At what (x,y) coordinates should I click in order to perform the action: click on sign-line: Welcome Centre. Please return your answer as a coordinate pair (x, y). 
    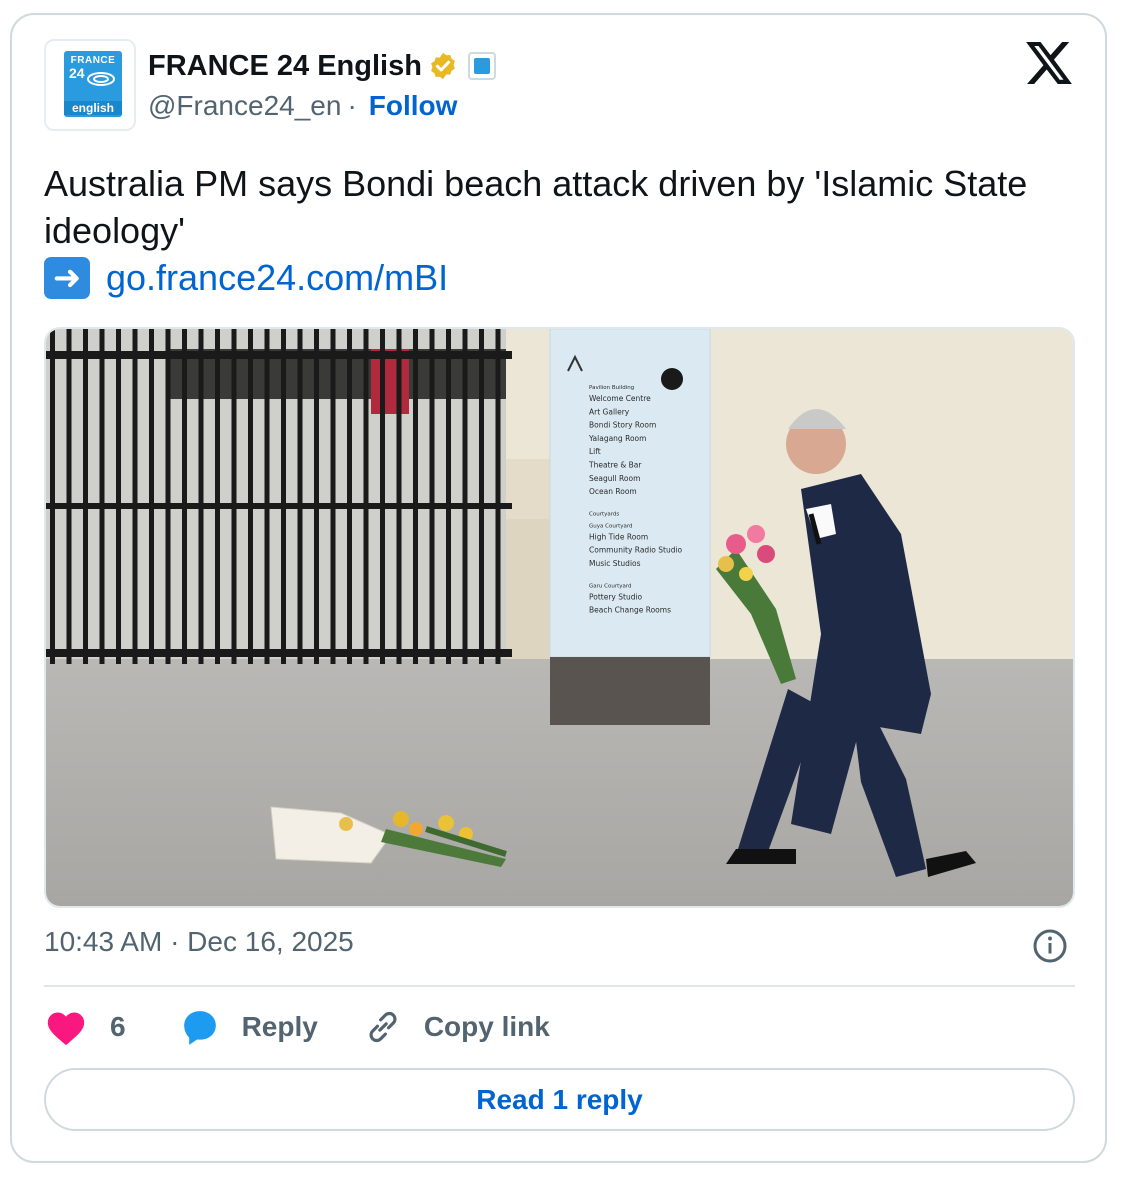
    Looking at the image, I should click on (620, 398).